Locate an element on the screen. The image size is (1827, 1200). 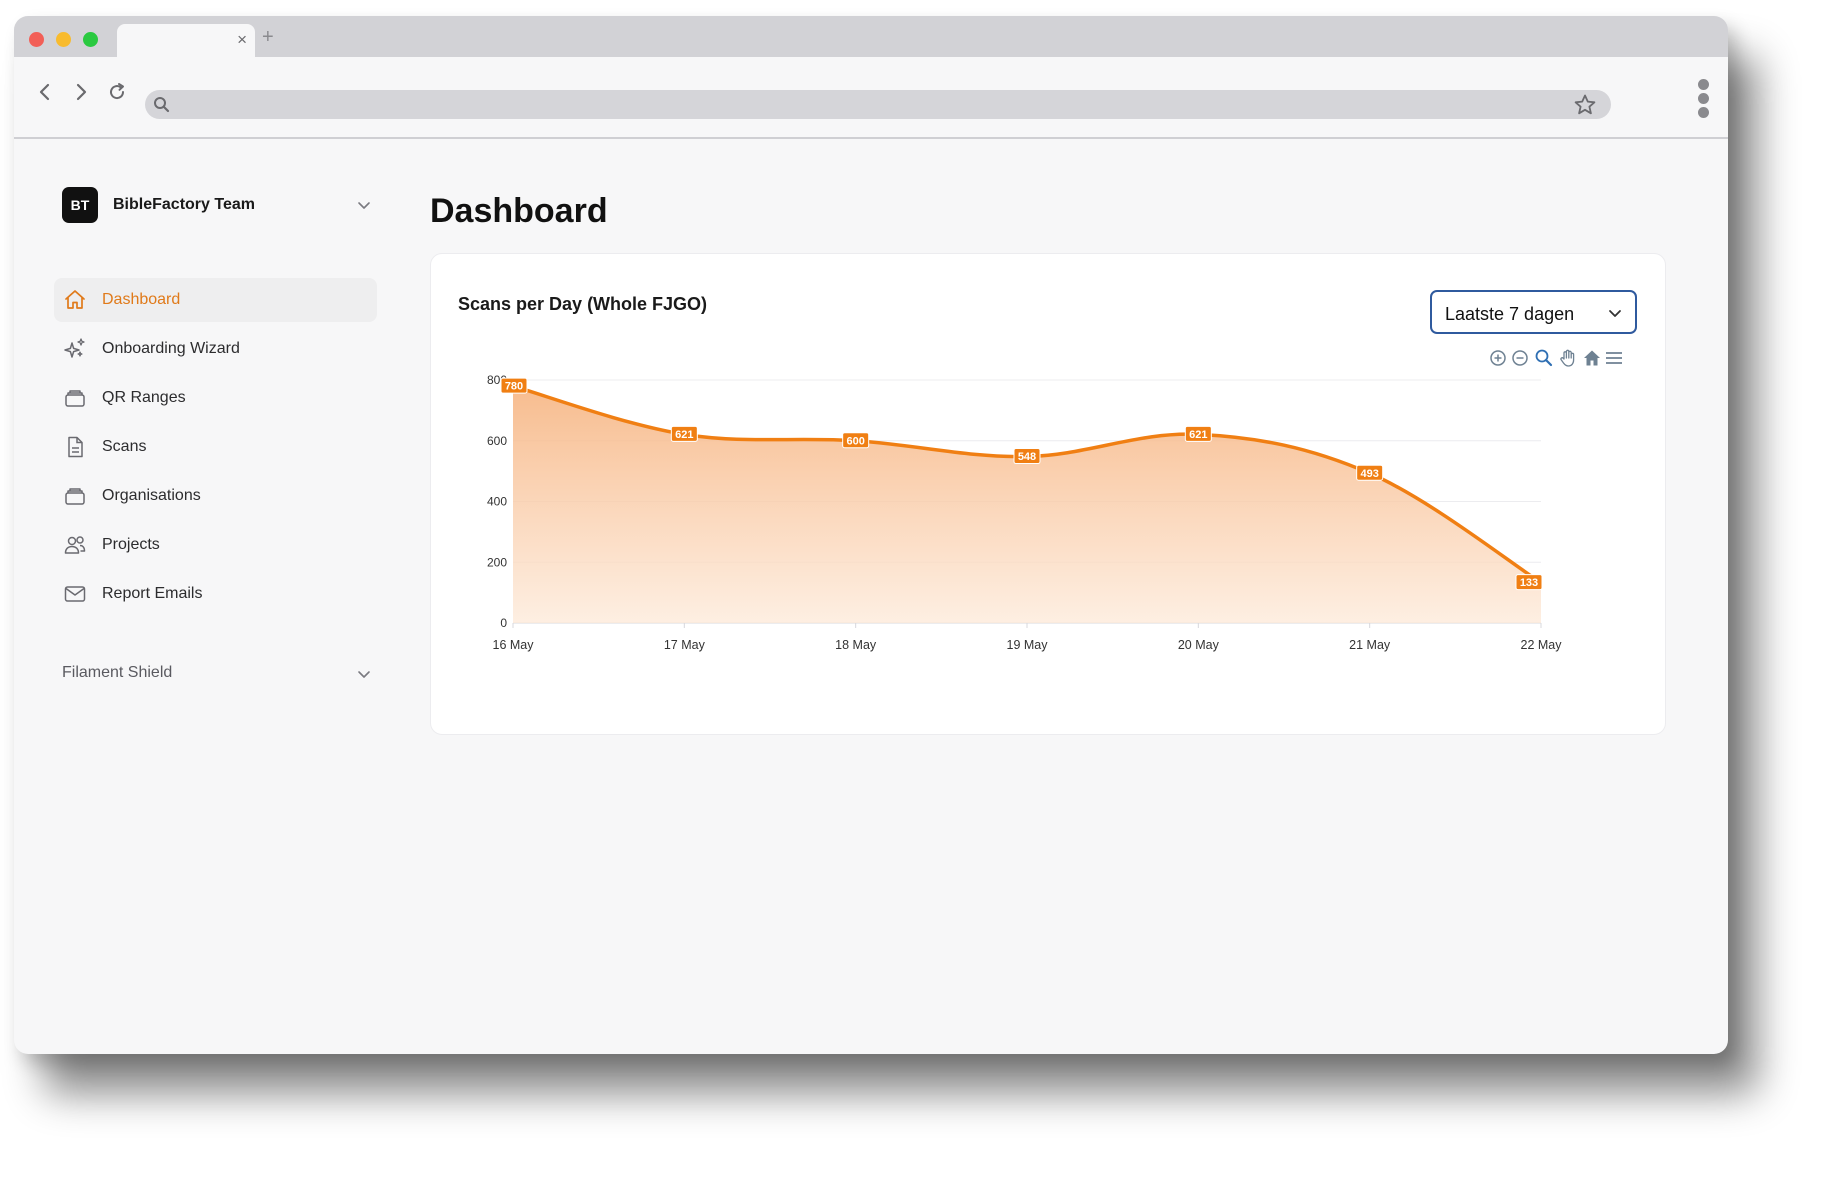
browser-toolbar is located at coordinates (871, 98).